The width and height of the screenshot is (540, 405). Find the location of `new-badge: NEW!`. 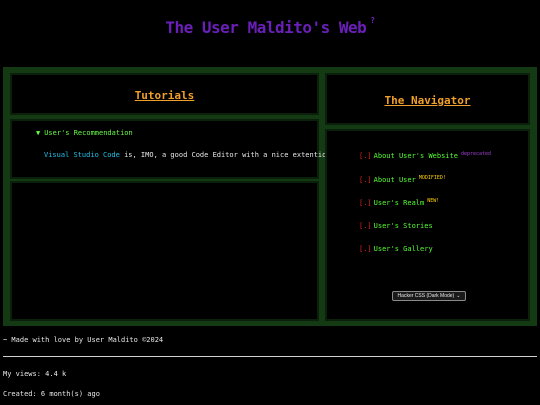

new-badge: NEW! is located at coordinates (433, 201).